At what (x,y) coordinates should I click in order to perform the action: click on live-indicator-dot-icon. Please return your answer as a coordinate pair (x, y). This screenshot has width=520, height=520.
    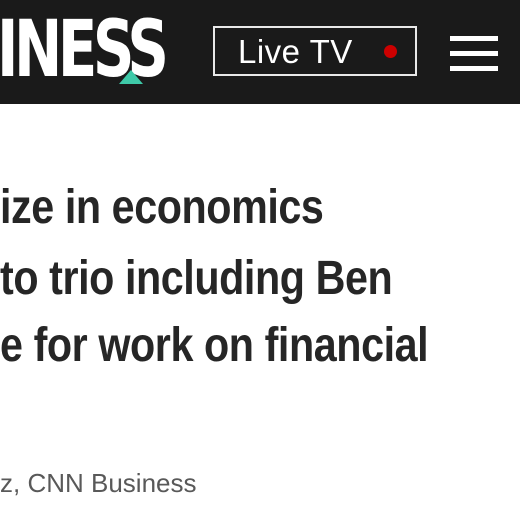
    Looking at the image, I should click on (390, 51).